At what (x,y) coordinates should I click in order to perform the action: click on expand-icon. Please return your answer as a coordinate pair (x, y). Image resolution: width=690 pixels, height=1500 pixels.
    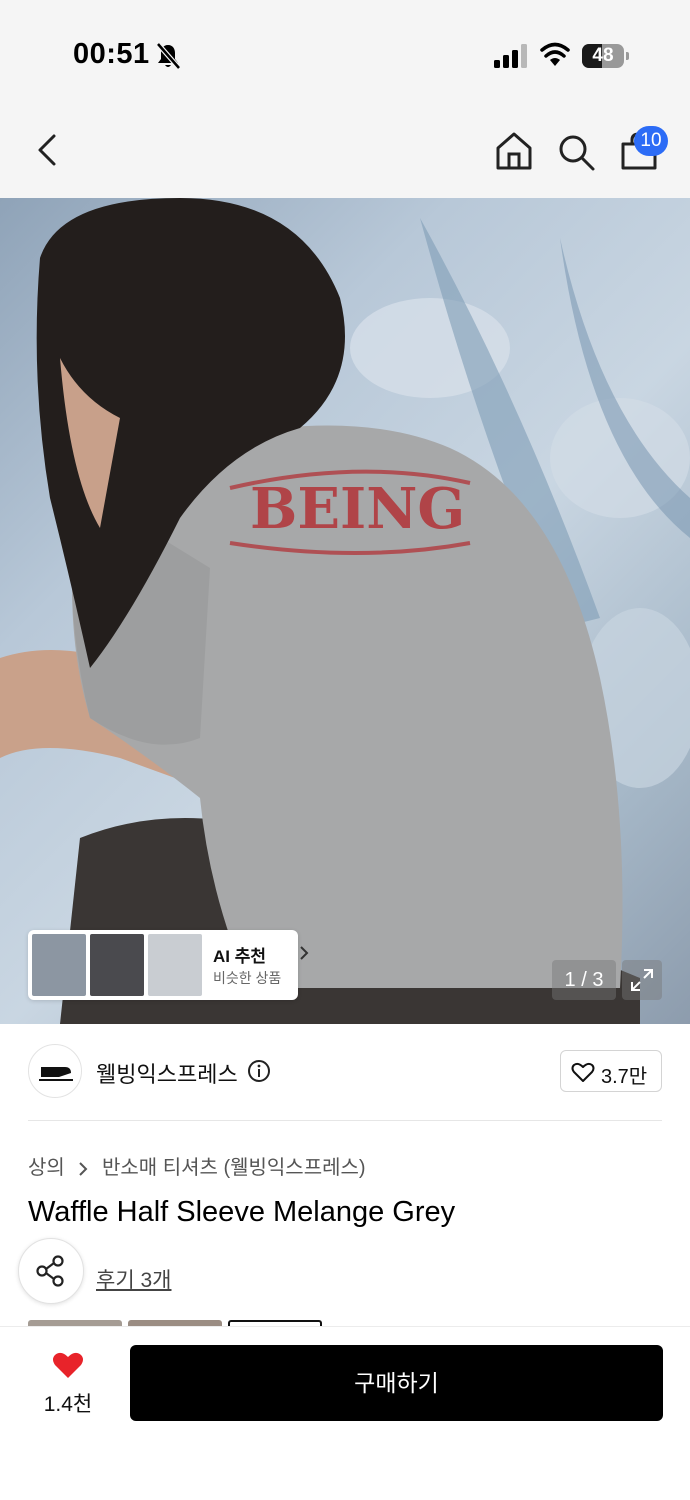
    Looking at the image, I should click on (642, 980).